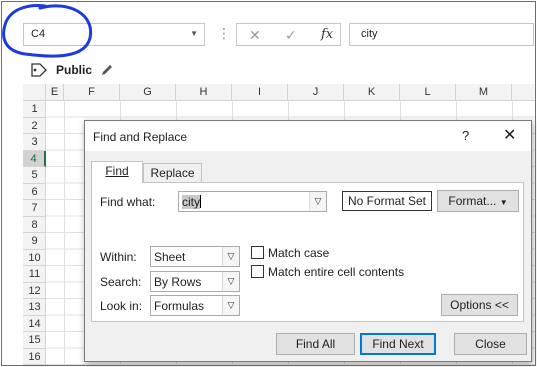 The image size is (537, 367). Describe the element at coordinates (148, 92) in the screenshot. I see `column-header: G` at that location.